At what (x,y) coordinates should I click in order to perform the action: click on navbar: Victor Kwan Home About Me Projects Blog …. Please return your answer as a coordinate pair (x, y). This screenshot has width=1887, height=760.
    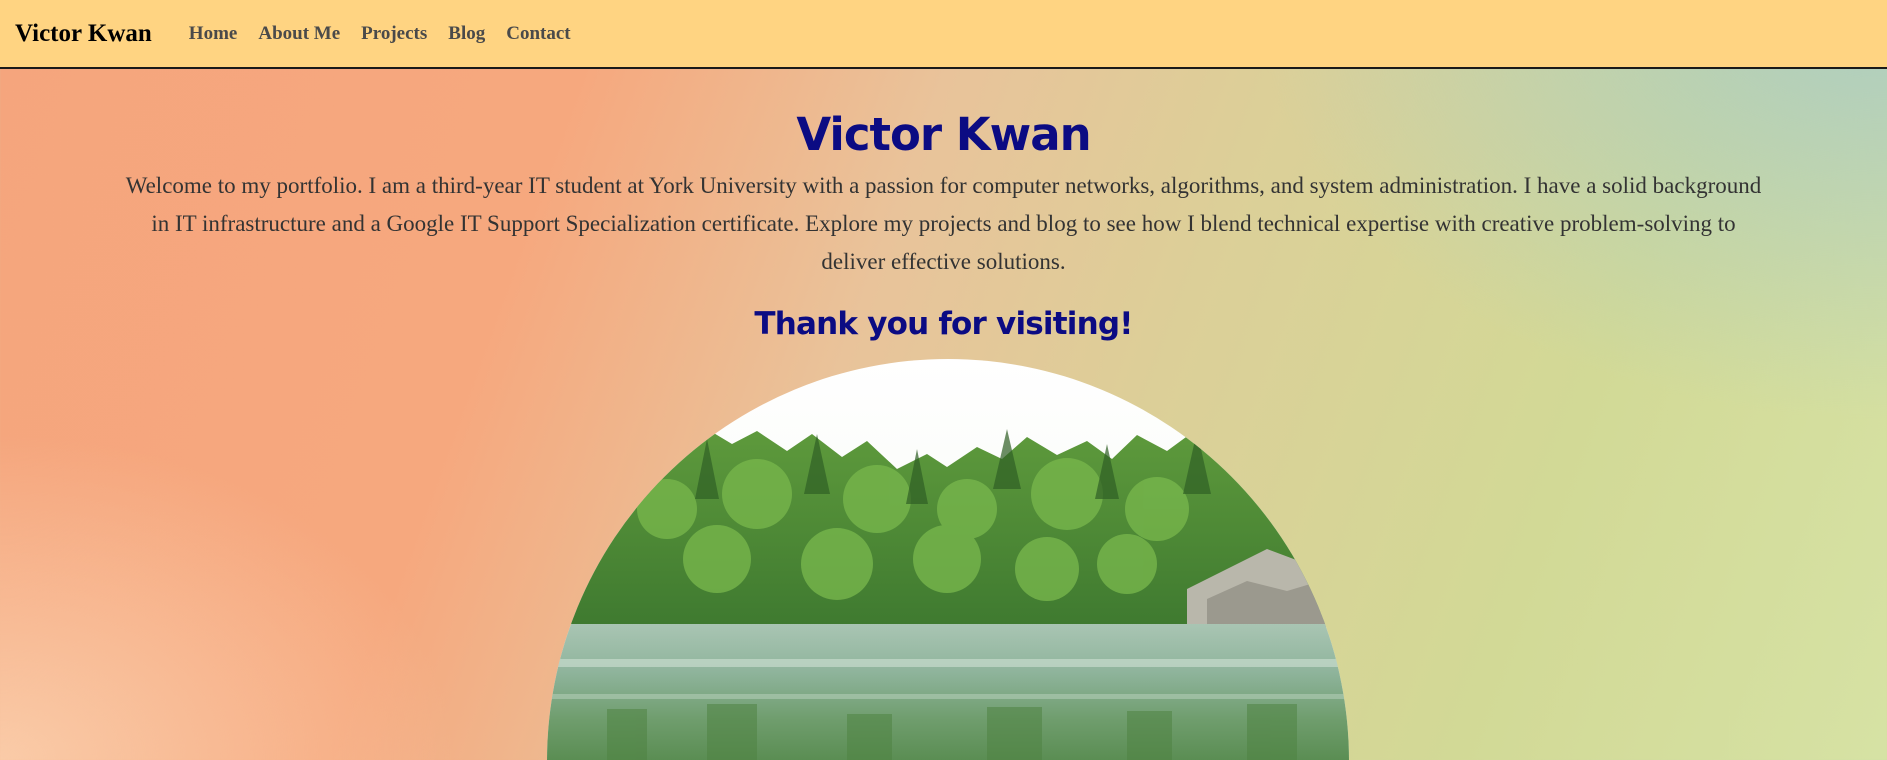
    Looking at the image, I should click on (943, 34).